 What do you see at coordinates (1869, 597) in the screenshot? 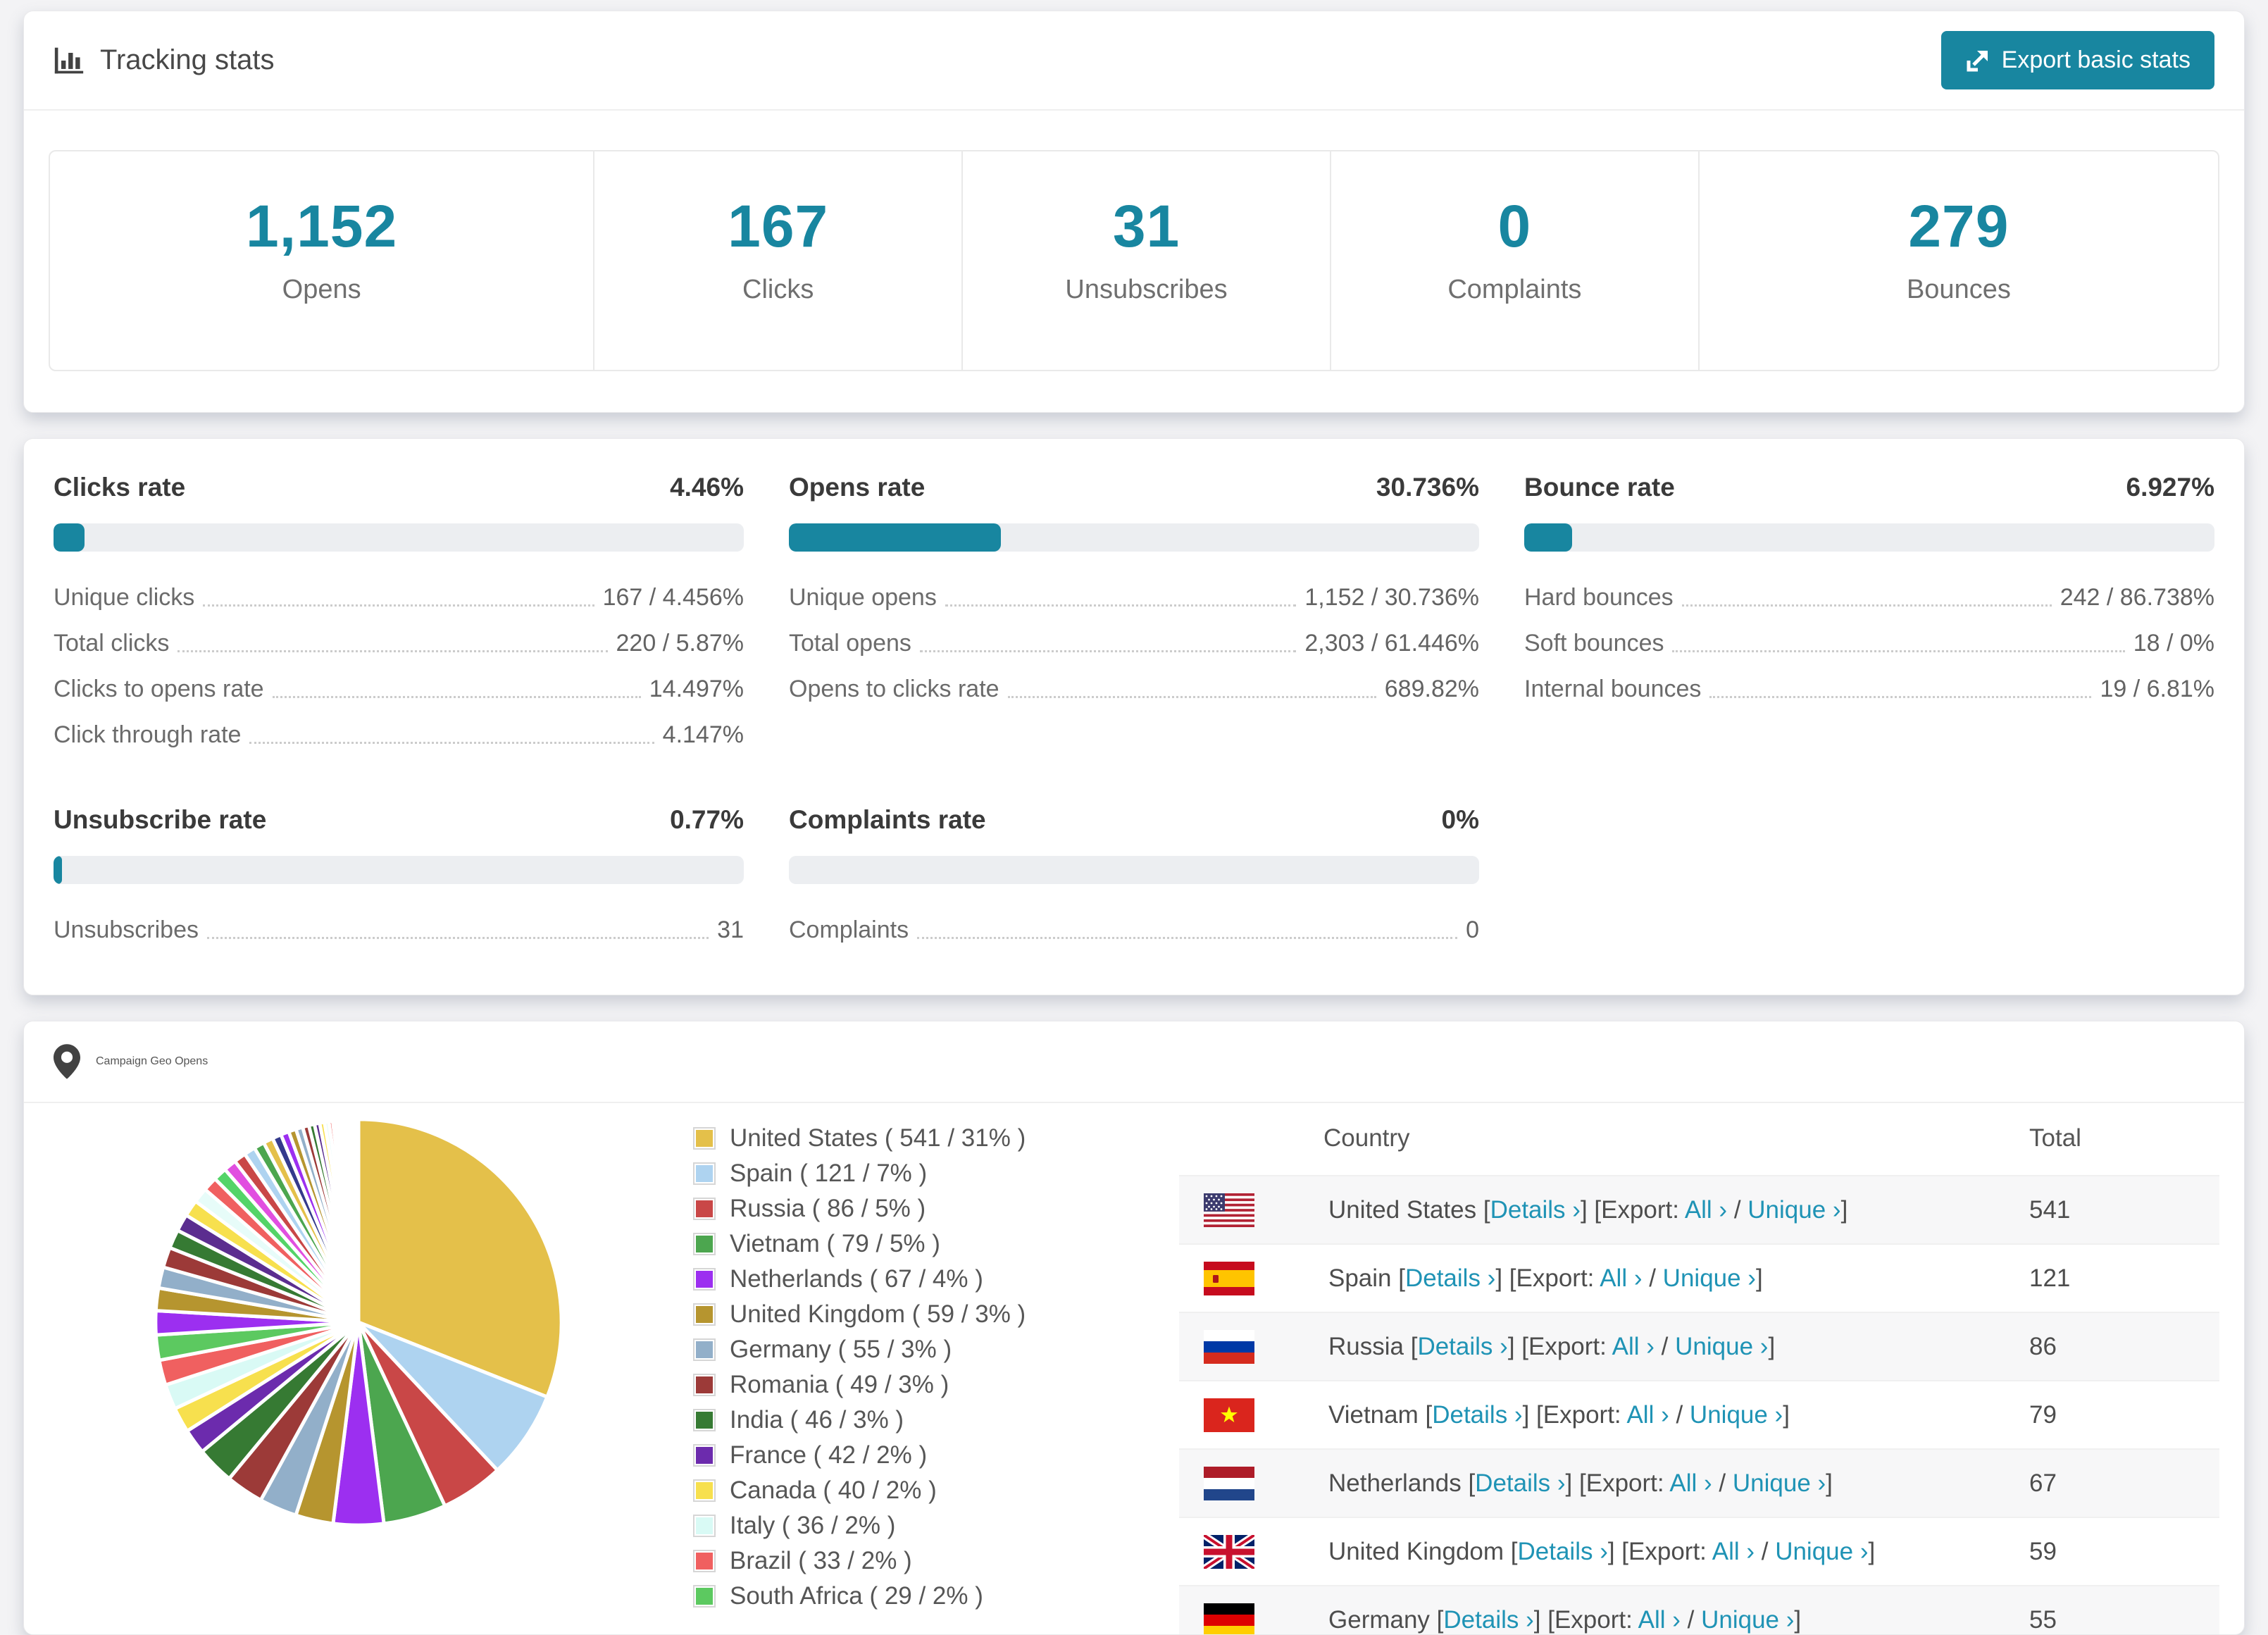
I see `rate-row: Hard bounces242 / 86.738%` at bounding box center [1869, 597].